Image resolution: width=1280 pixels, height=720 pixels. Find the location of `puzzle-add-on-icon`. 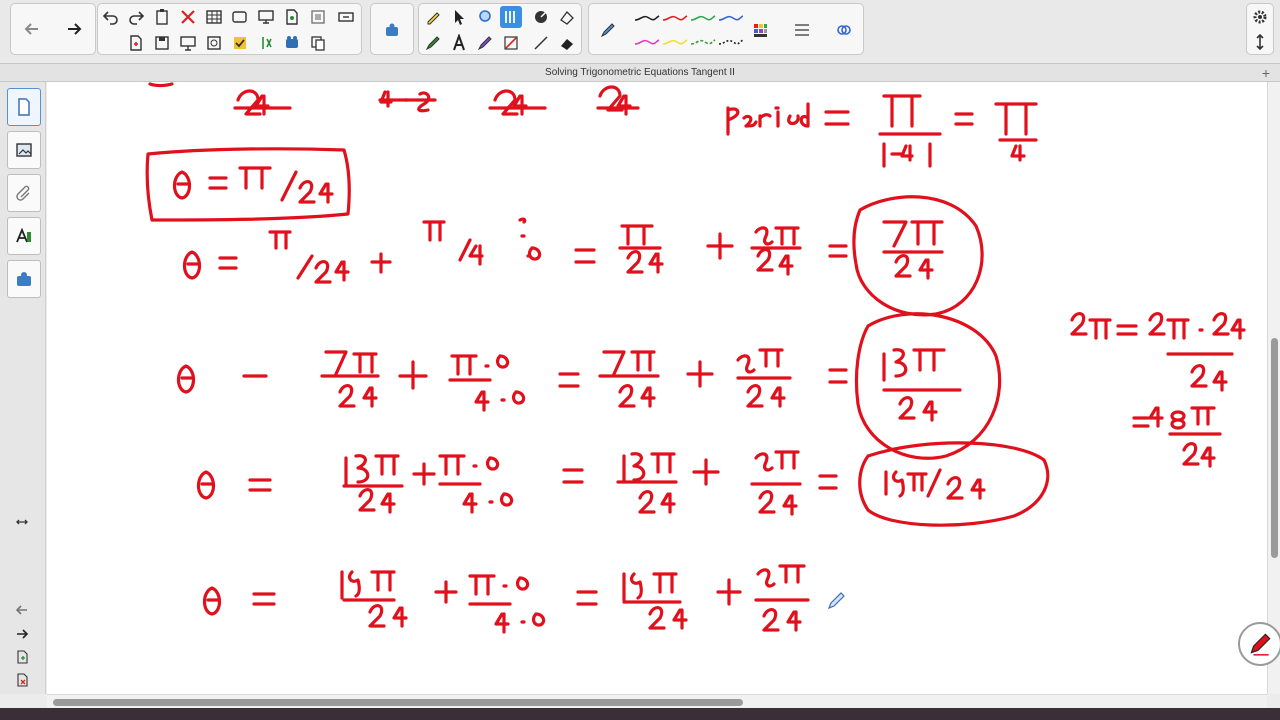

puzzle-add-on-icon is located at coordinates (392, 30).